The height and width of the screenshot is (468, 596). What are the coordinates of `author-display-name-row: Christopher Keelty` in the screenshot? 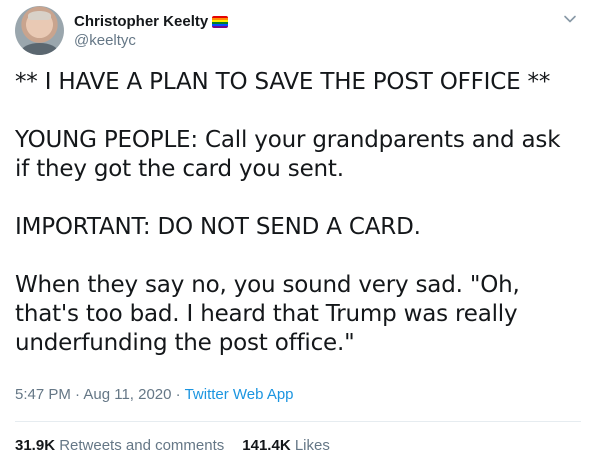 It's located at (151, 21).